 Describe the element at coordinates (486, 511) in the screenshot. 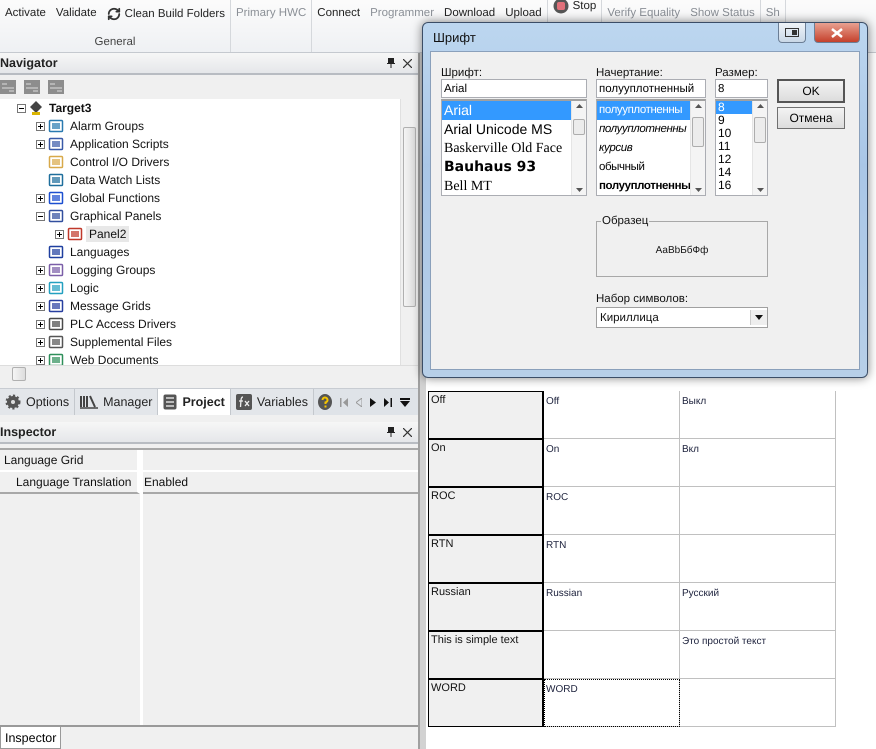

I see `row-header: ROC` at that location.